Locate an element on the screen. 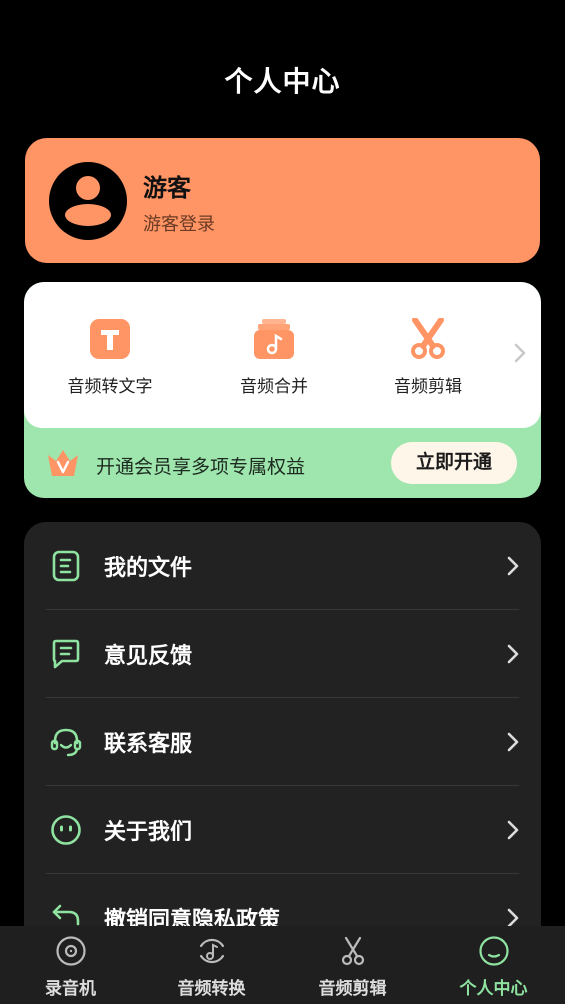 This screenshot has width=565, height=1004. tool-label: 音频转文字 is located at coordinates (110, 387).